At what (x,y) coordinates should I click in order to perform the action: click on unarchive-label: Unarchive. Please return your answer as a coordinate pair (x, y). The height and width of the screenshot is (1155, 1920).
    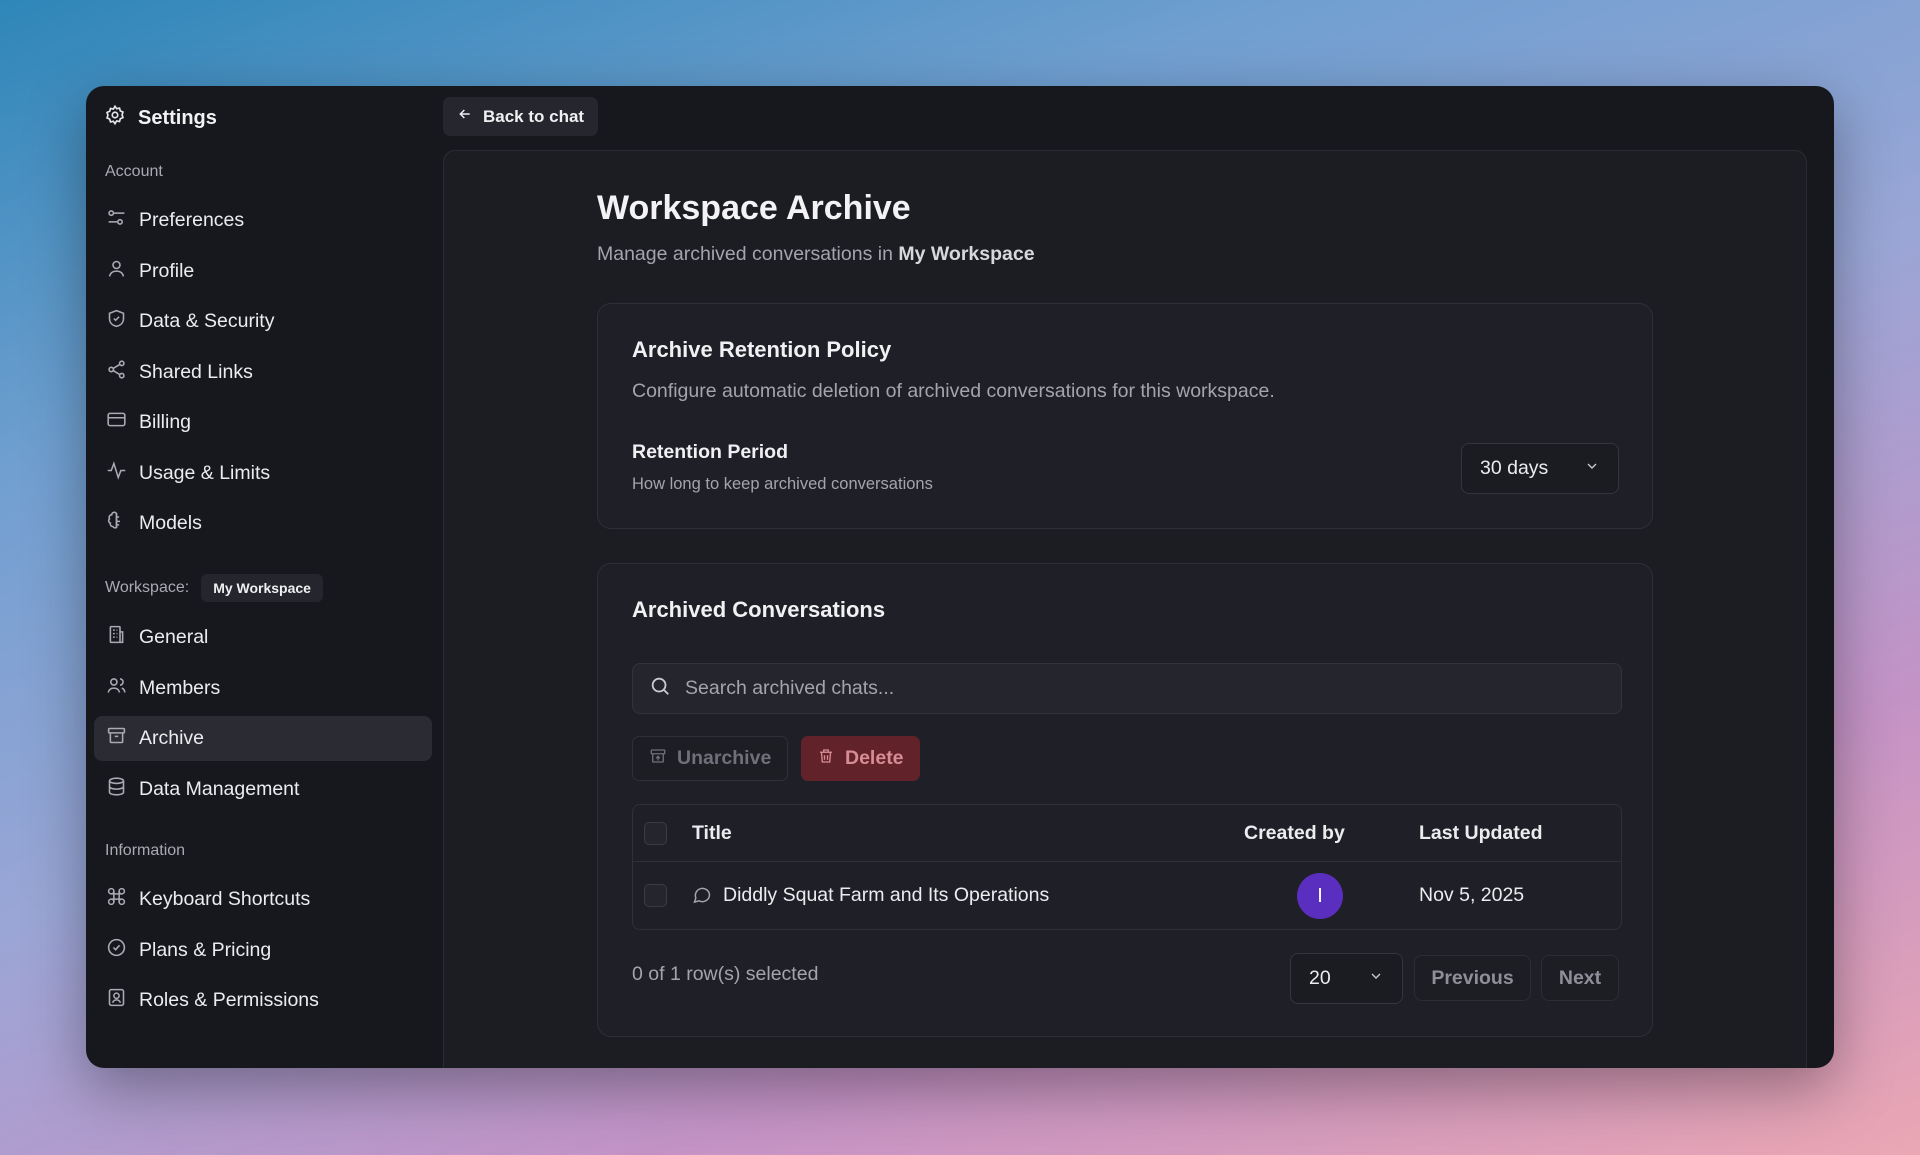
    Looking at the image, I should click on (724, 758).